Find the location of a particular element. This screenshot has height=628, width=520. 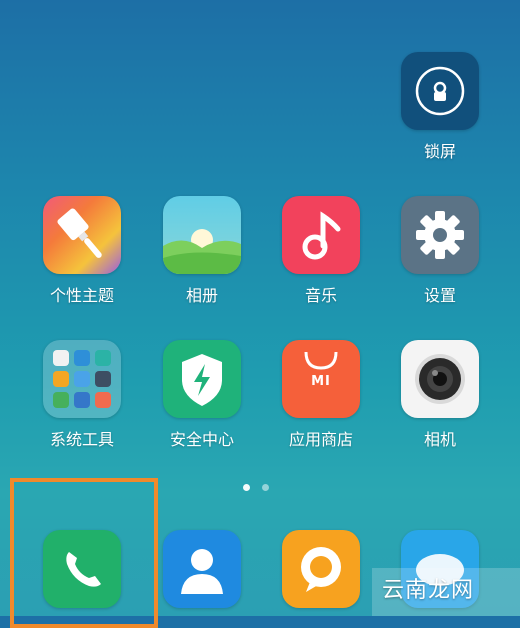

gallery-label: 相册 is located at coordinates (201, 295).